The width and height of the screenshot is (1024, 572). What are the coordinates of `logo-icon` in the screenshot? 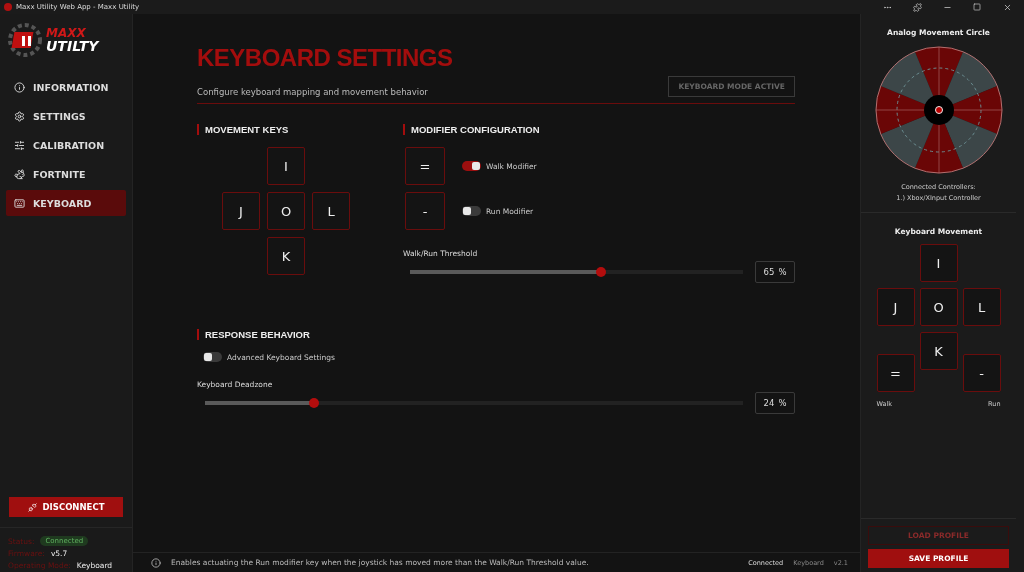 It's located at (25, 40).